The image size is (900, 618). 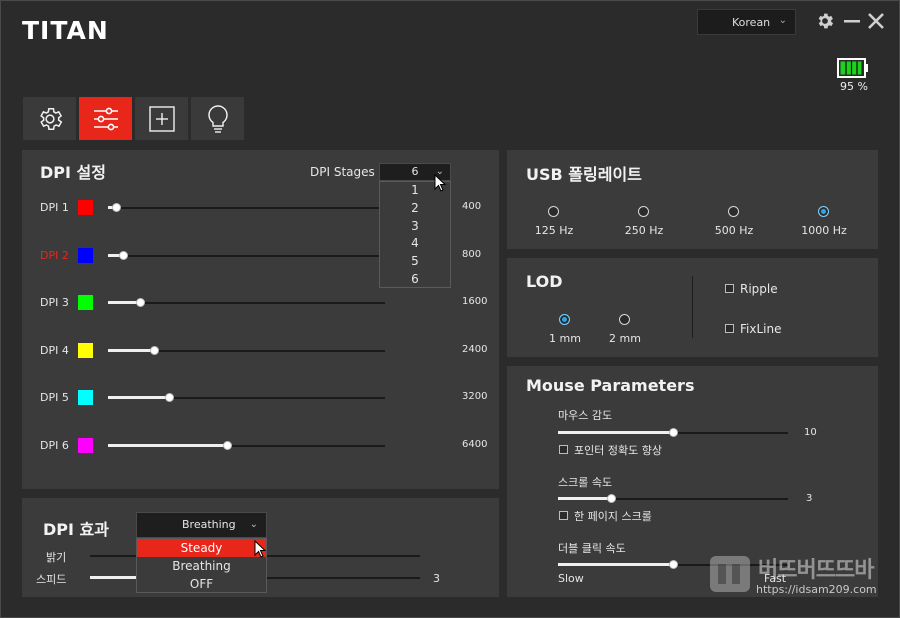 I want to click on dpi-row-6-slider-fill, so click(x=167, y=445).